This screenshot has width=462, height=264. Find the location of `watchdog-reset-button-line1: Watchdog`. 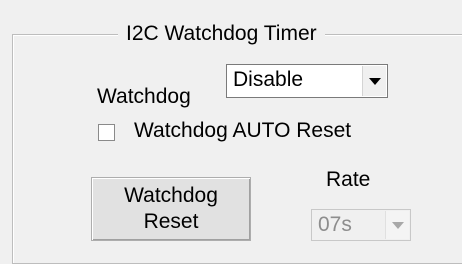

watchdog-reset-button-line1: Watchdog is located at coordinates (171, 195).